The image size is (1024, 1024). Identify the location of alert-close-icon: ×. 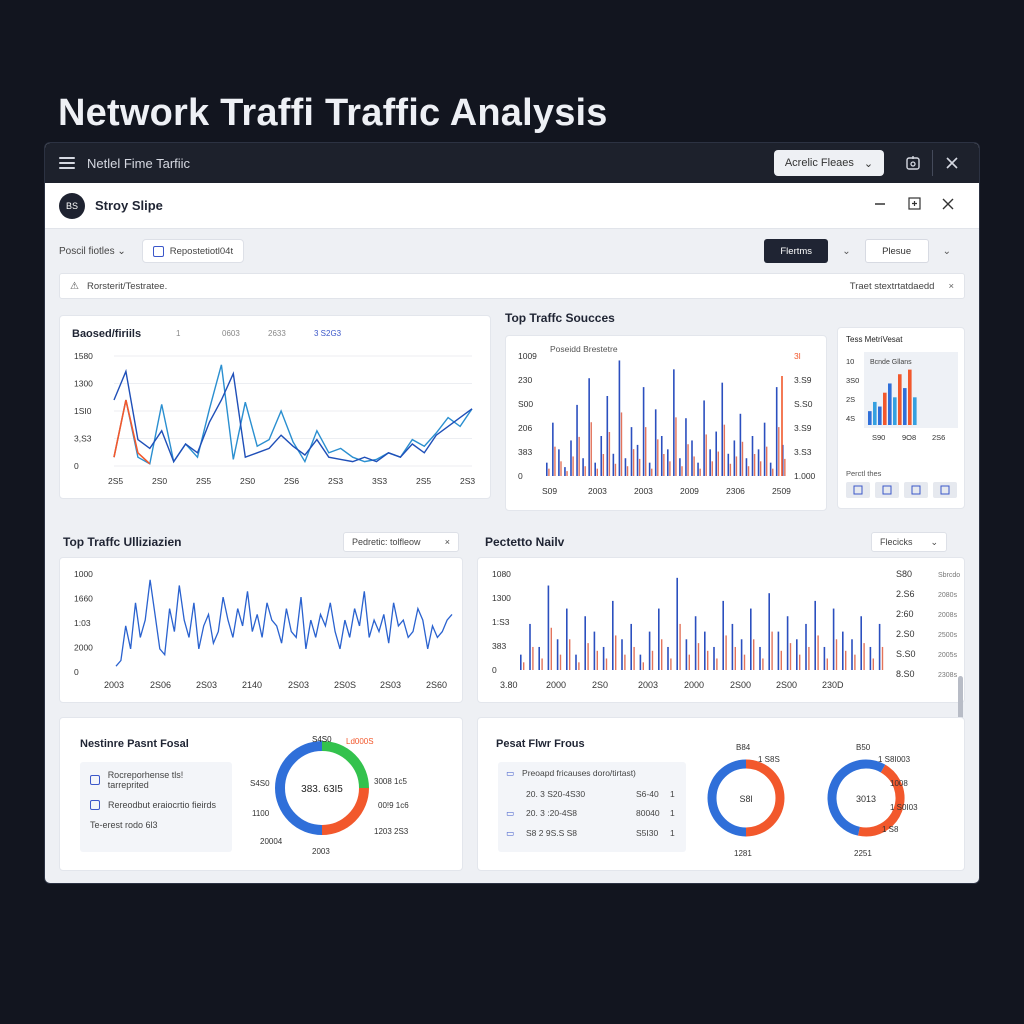
(951, 286).